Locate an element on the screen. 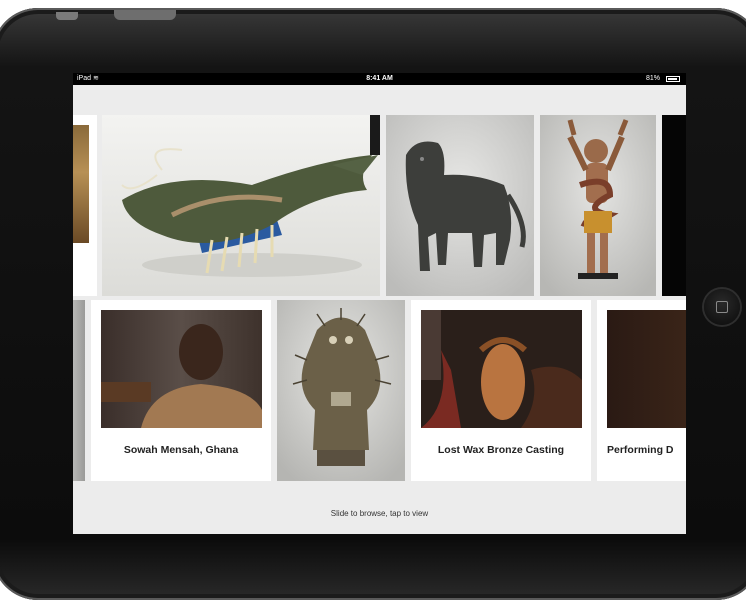  status-time: 8:41 AM is located at coordinates (379, 78).